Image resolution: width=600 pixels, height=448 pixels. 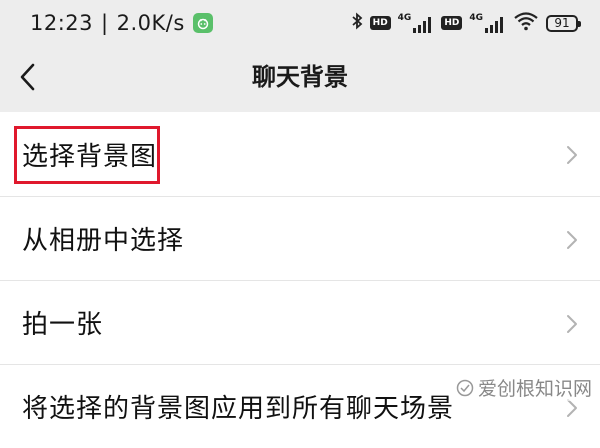 I want to click on signal-group-2: 4G, so click(x=487, y=22).